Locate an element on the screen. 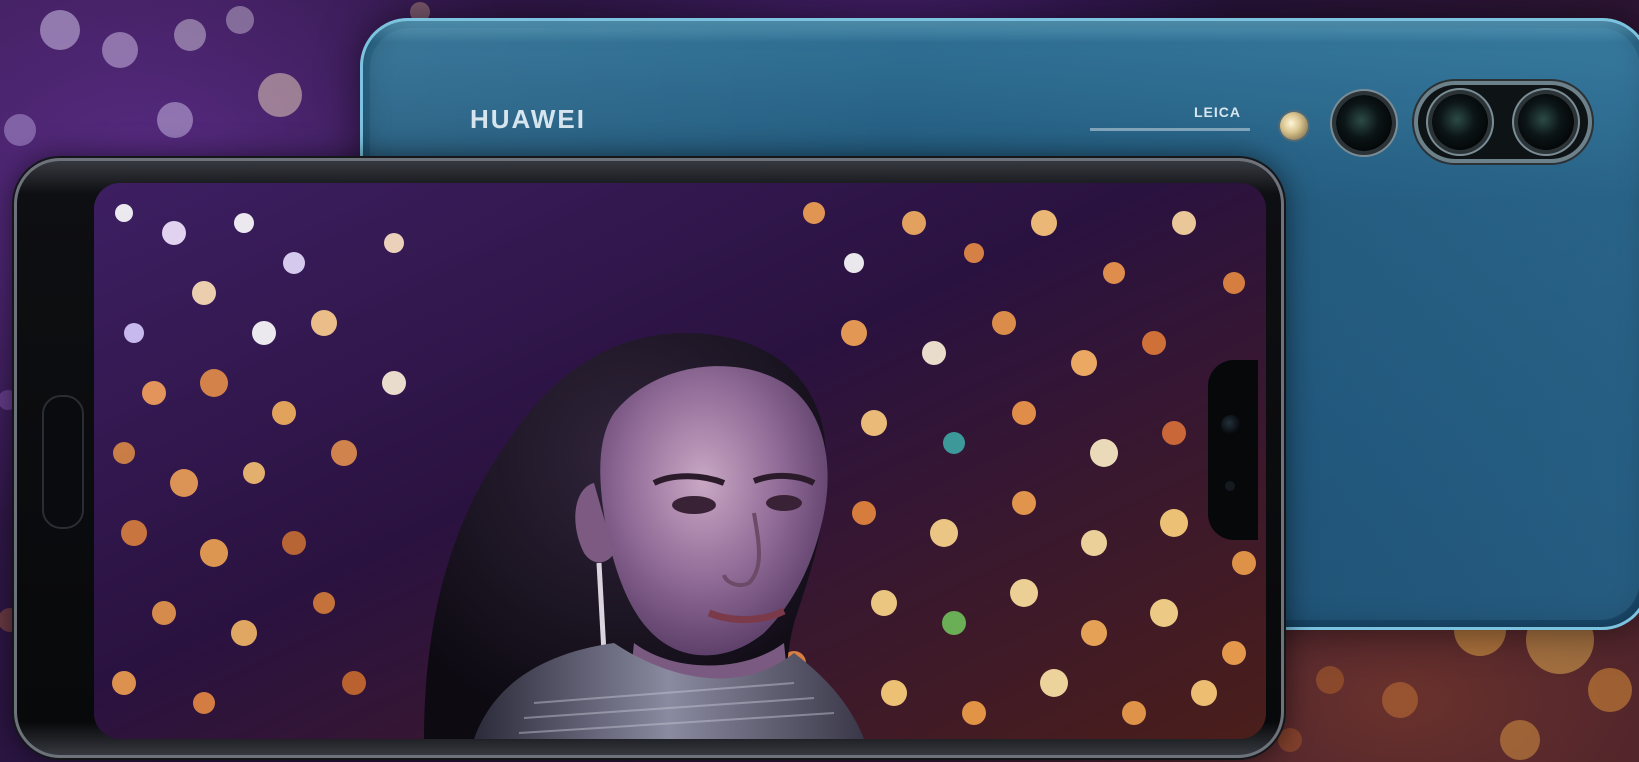  front-camera is located at coordinates (1231, 425).